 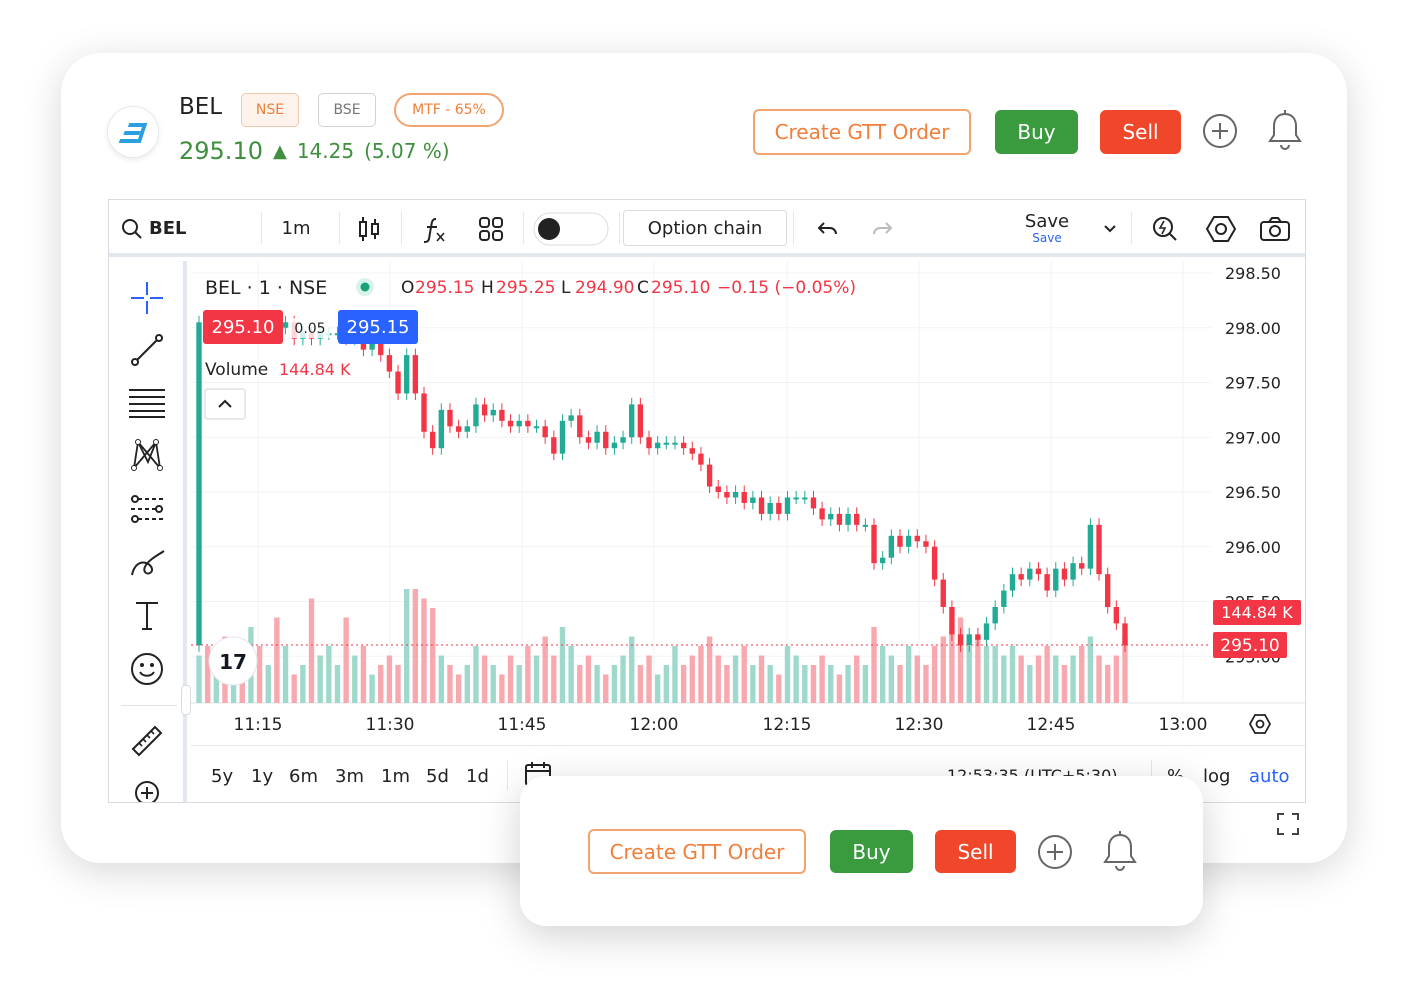 What do you see at coordinates (975, 851) in the screenshot?
I see `popup-sell-button: Sell` at bounding box center [975, 851].